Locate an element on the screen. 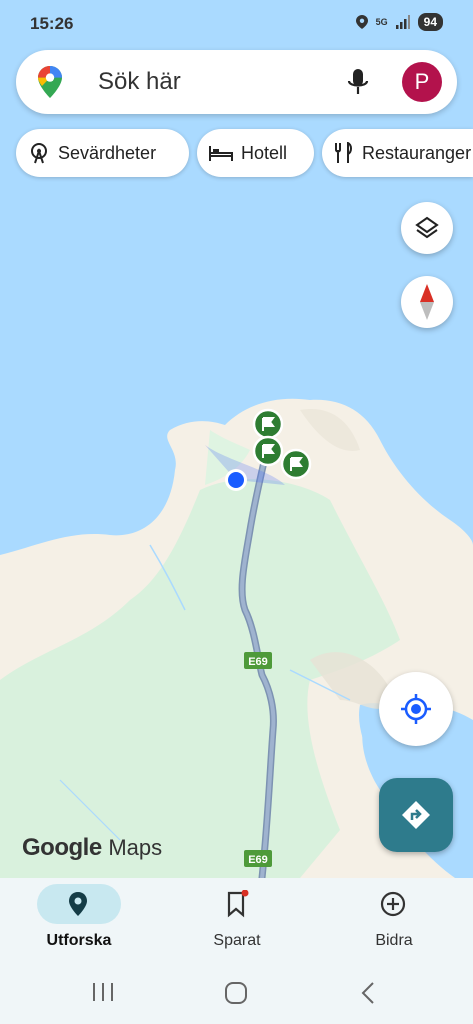 The height and width of the screenshot is (1024, 473). nav-saved: Sparat is located at coordinates (237, 919).